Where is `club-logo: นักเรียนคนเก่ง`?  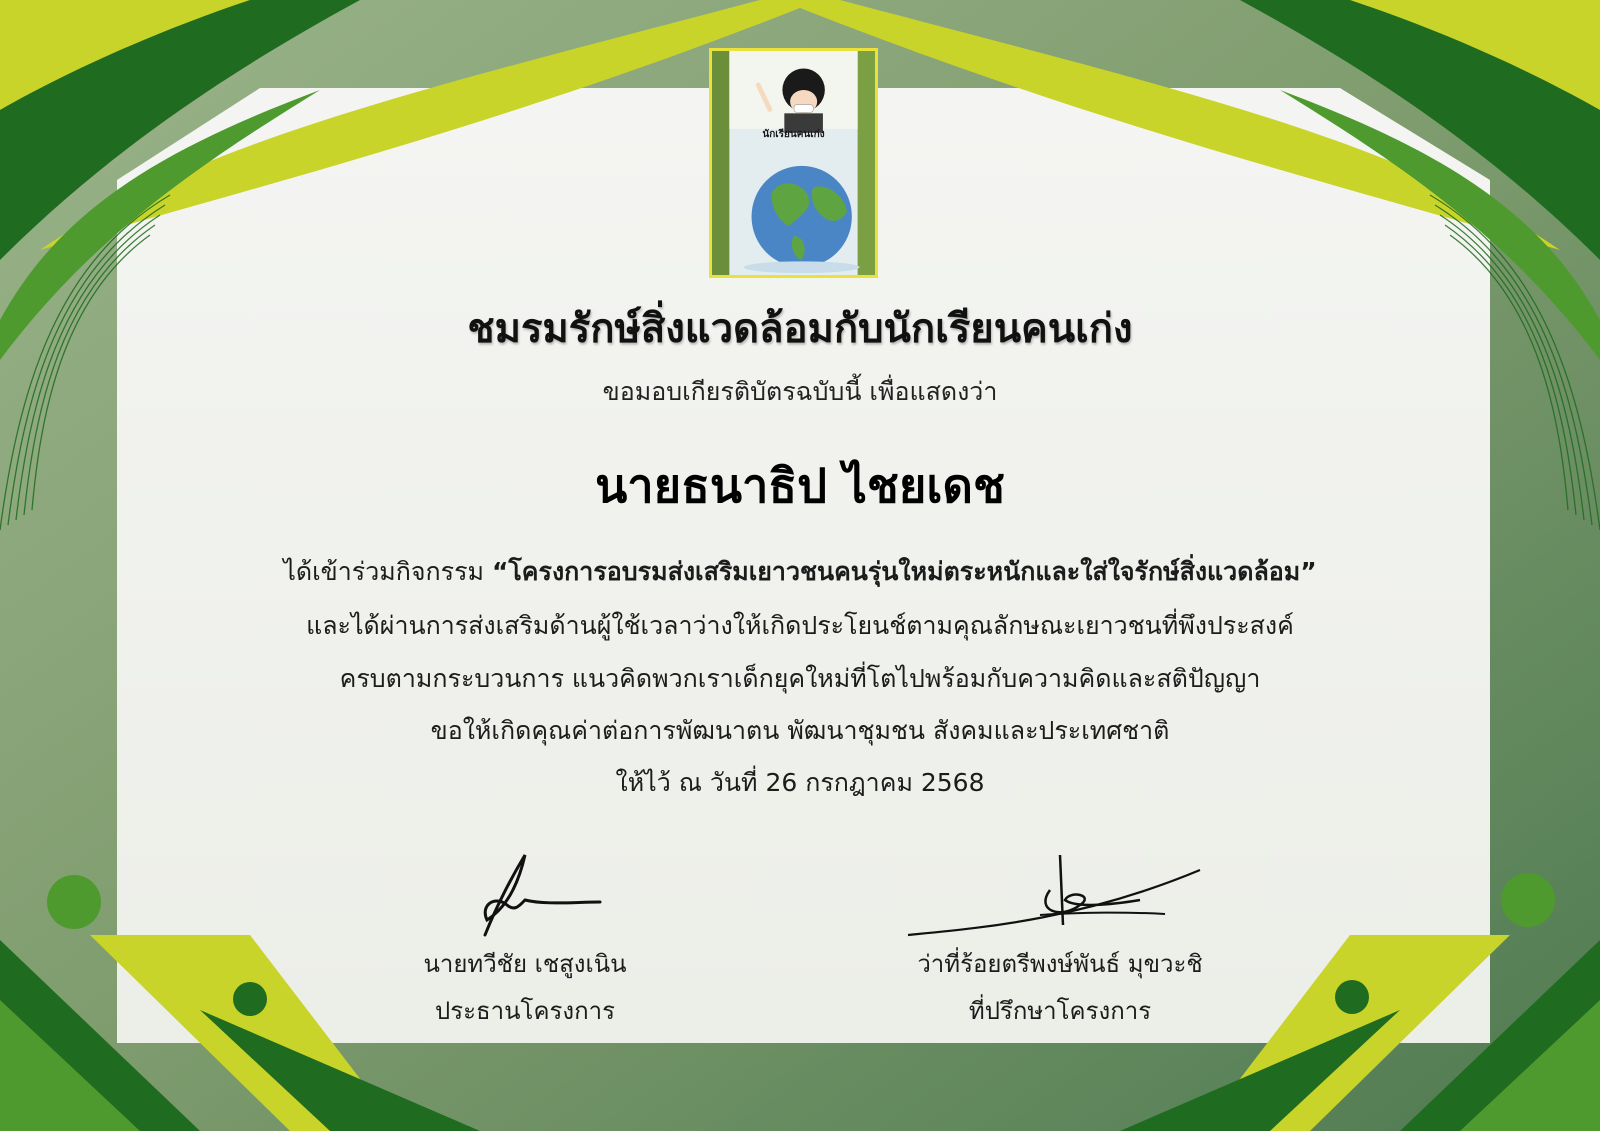 club-logo: นักเรียนคนเก่ง is located at coordinates (793, 163).